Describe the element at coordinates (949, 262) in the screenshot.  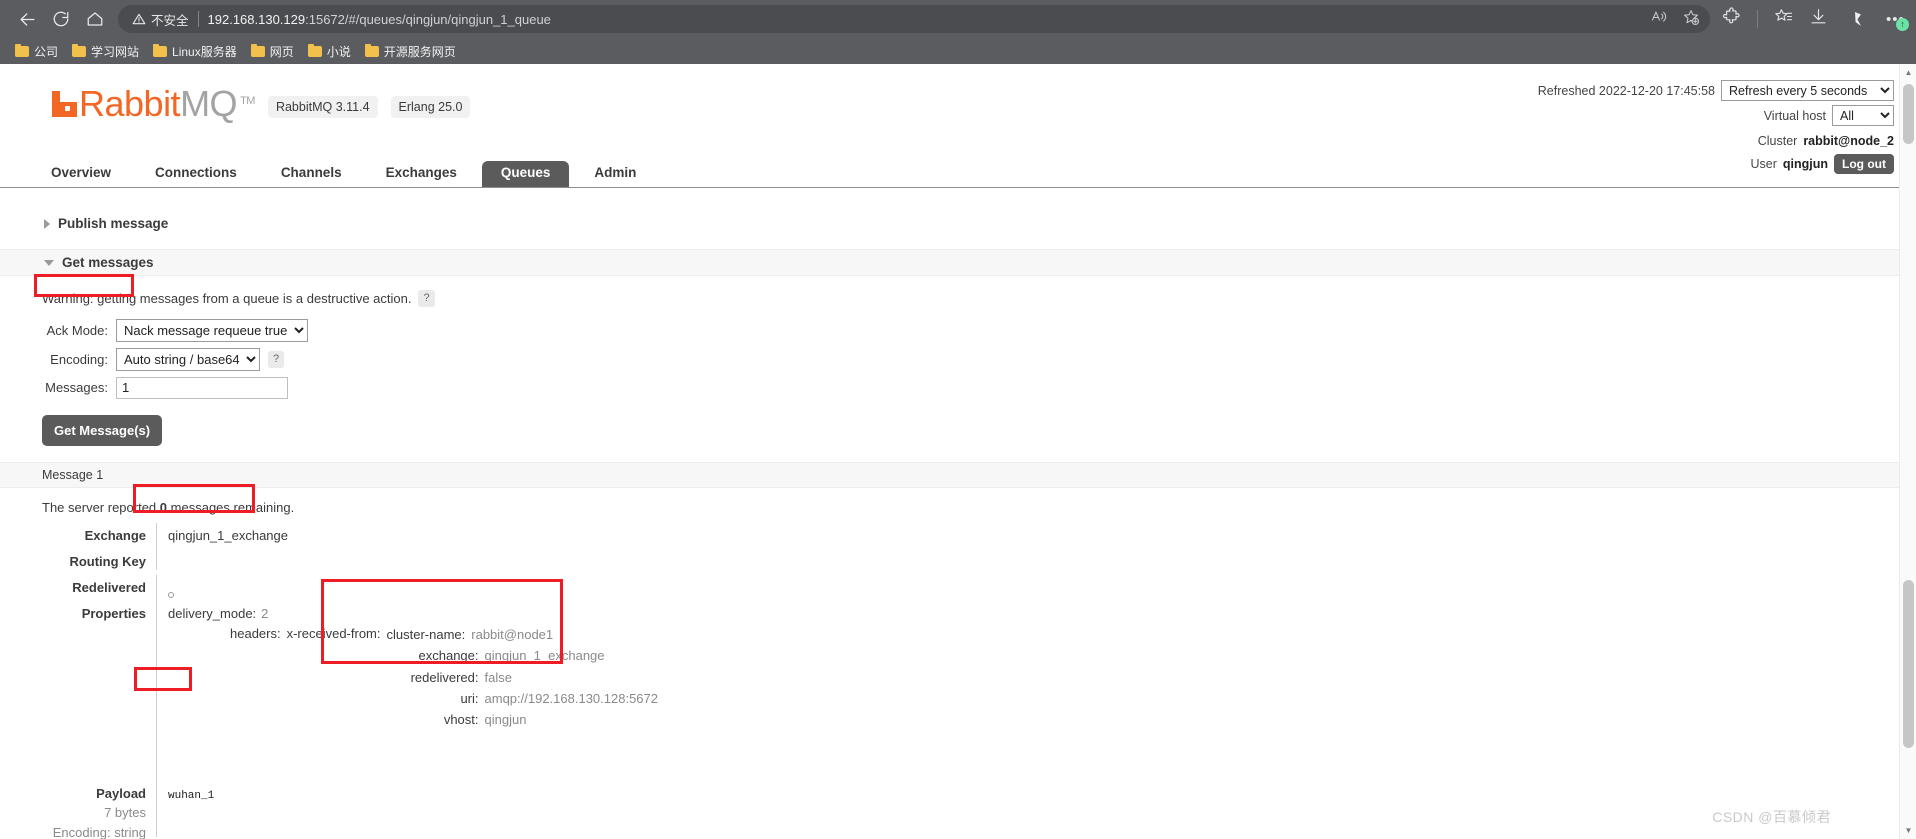
I see `get-messages-section-toggle: Get messages` at that location.